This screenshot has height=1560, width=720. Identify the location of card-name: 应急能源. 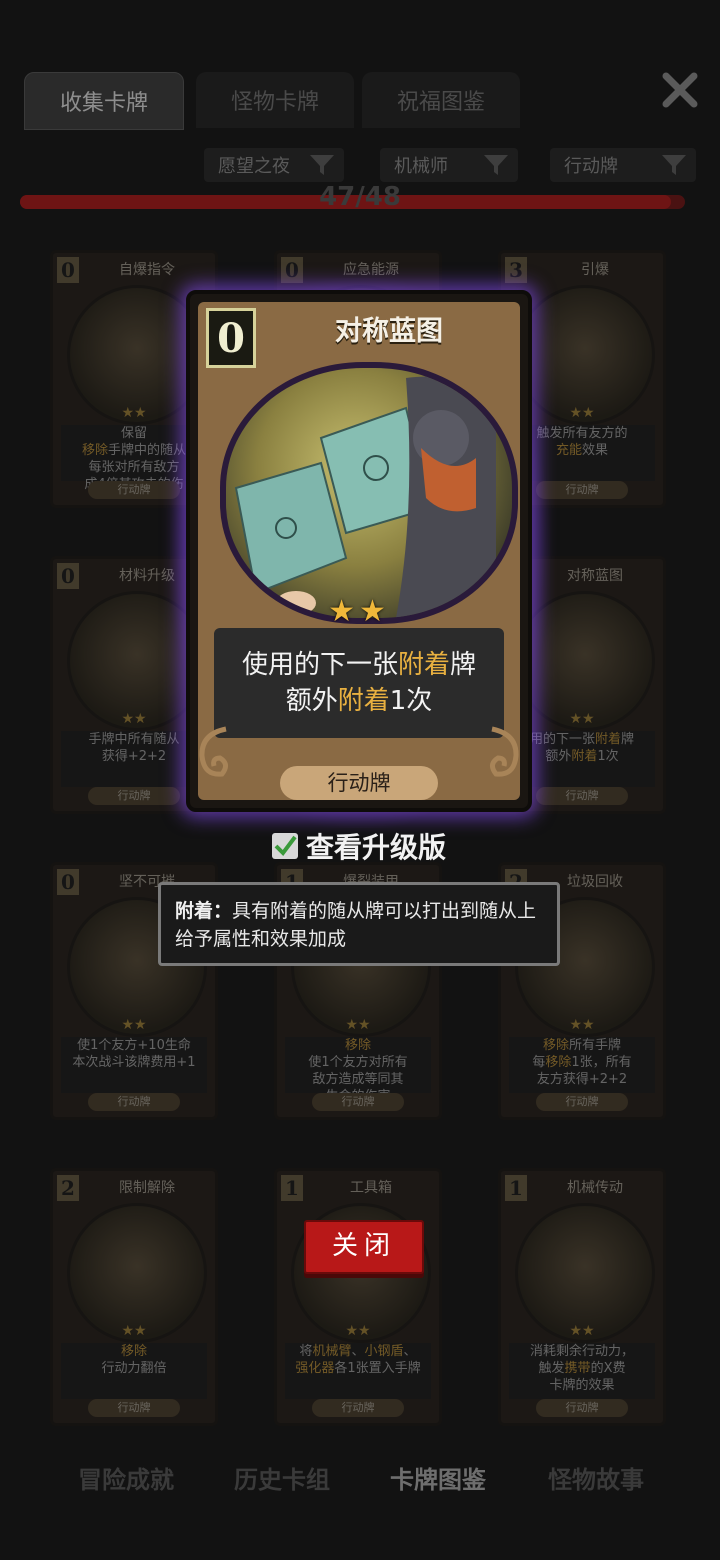
(371, 270).